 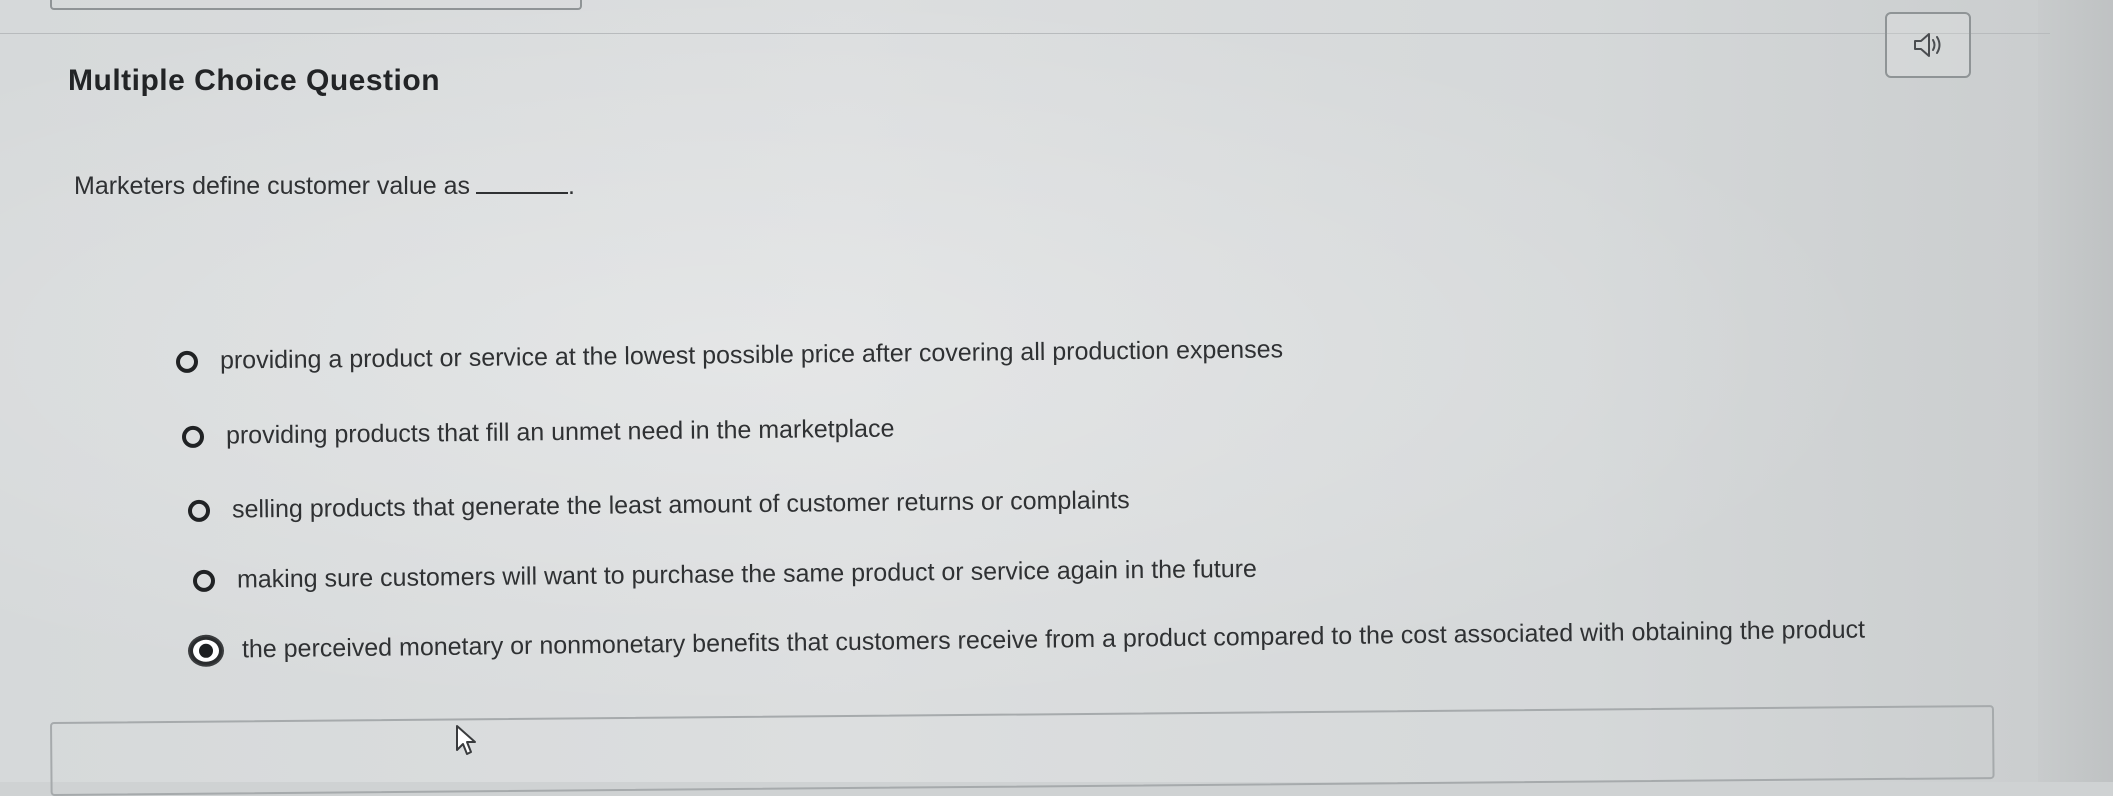 I want to click on question-text: Marketers define customer value as., so click(x=324, y=186).